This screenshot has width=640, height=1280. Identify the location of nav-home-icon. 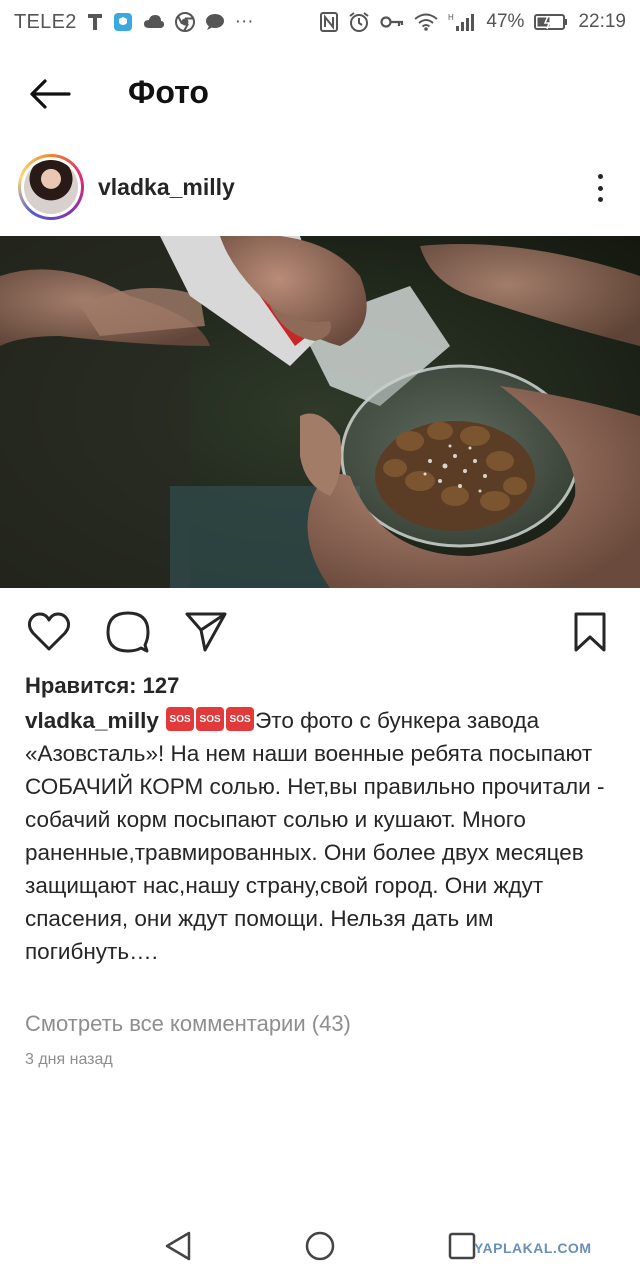
(320, 1246).